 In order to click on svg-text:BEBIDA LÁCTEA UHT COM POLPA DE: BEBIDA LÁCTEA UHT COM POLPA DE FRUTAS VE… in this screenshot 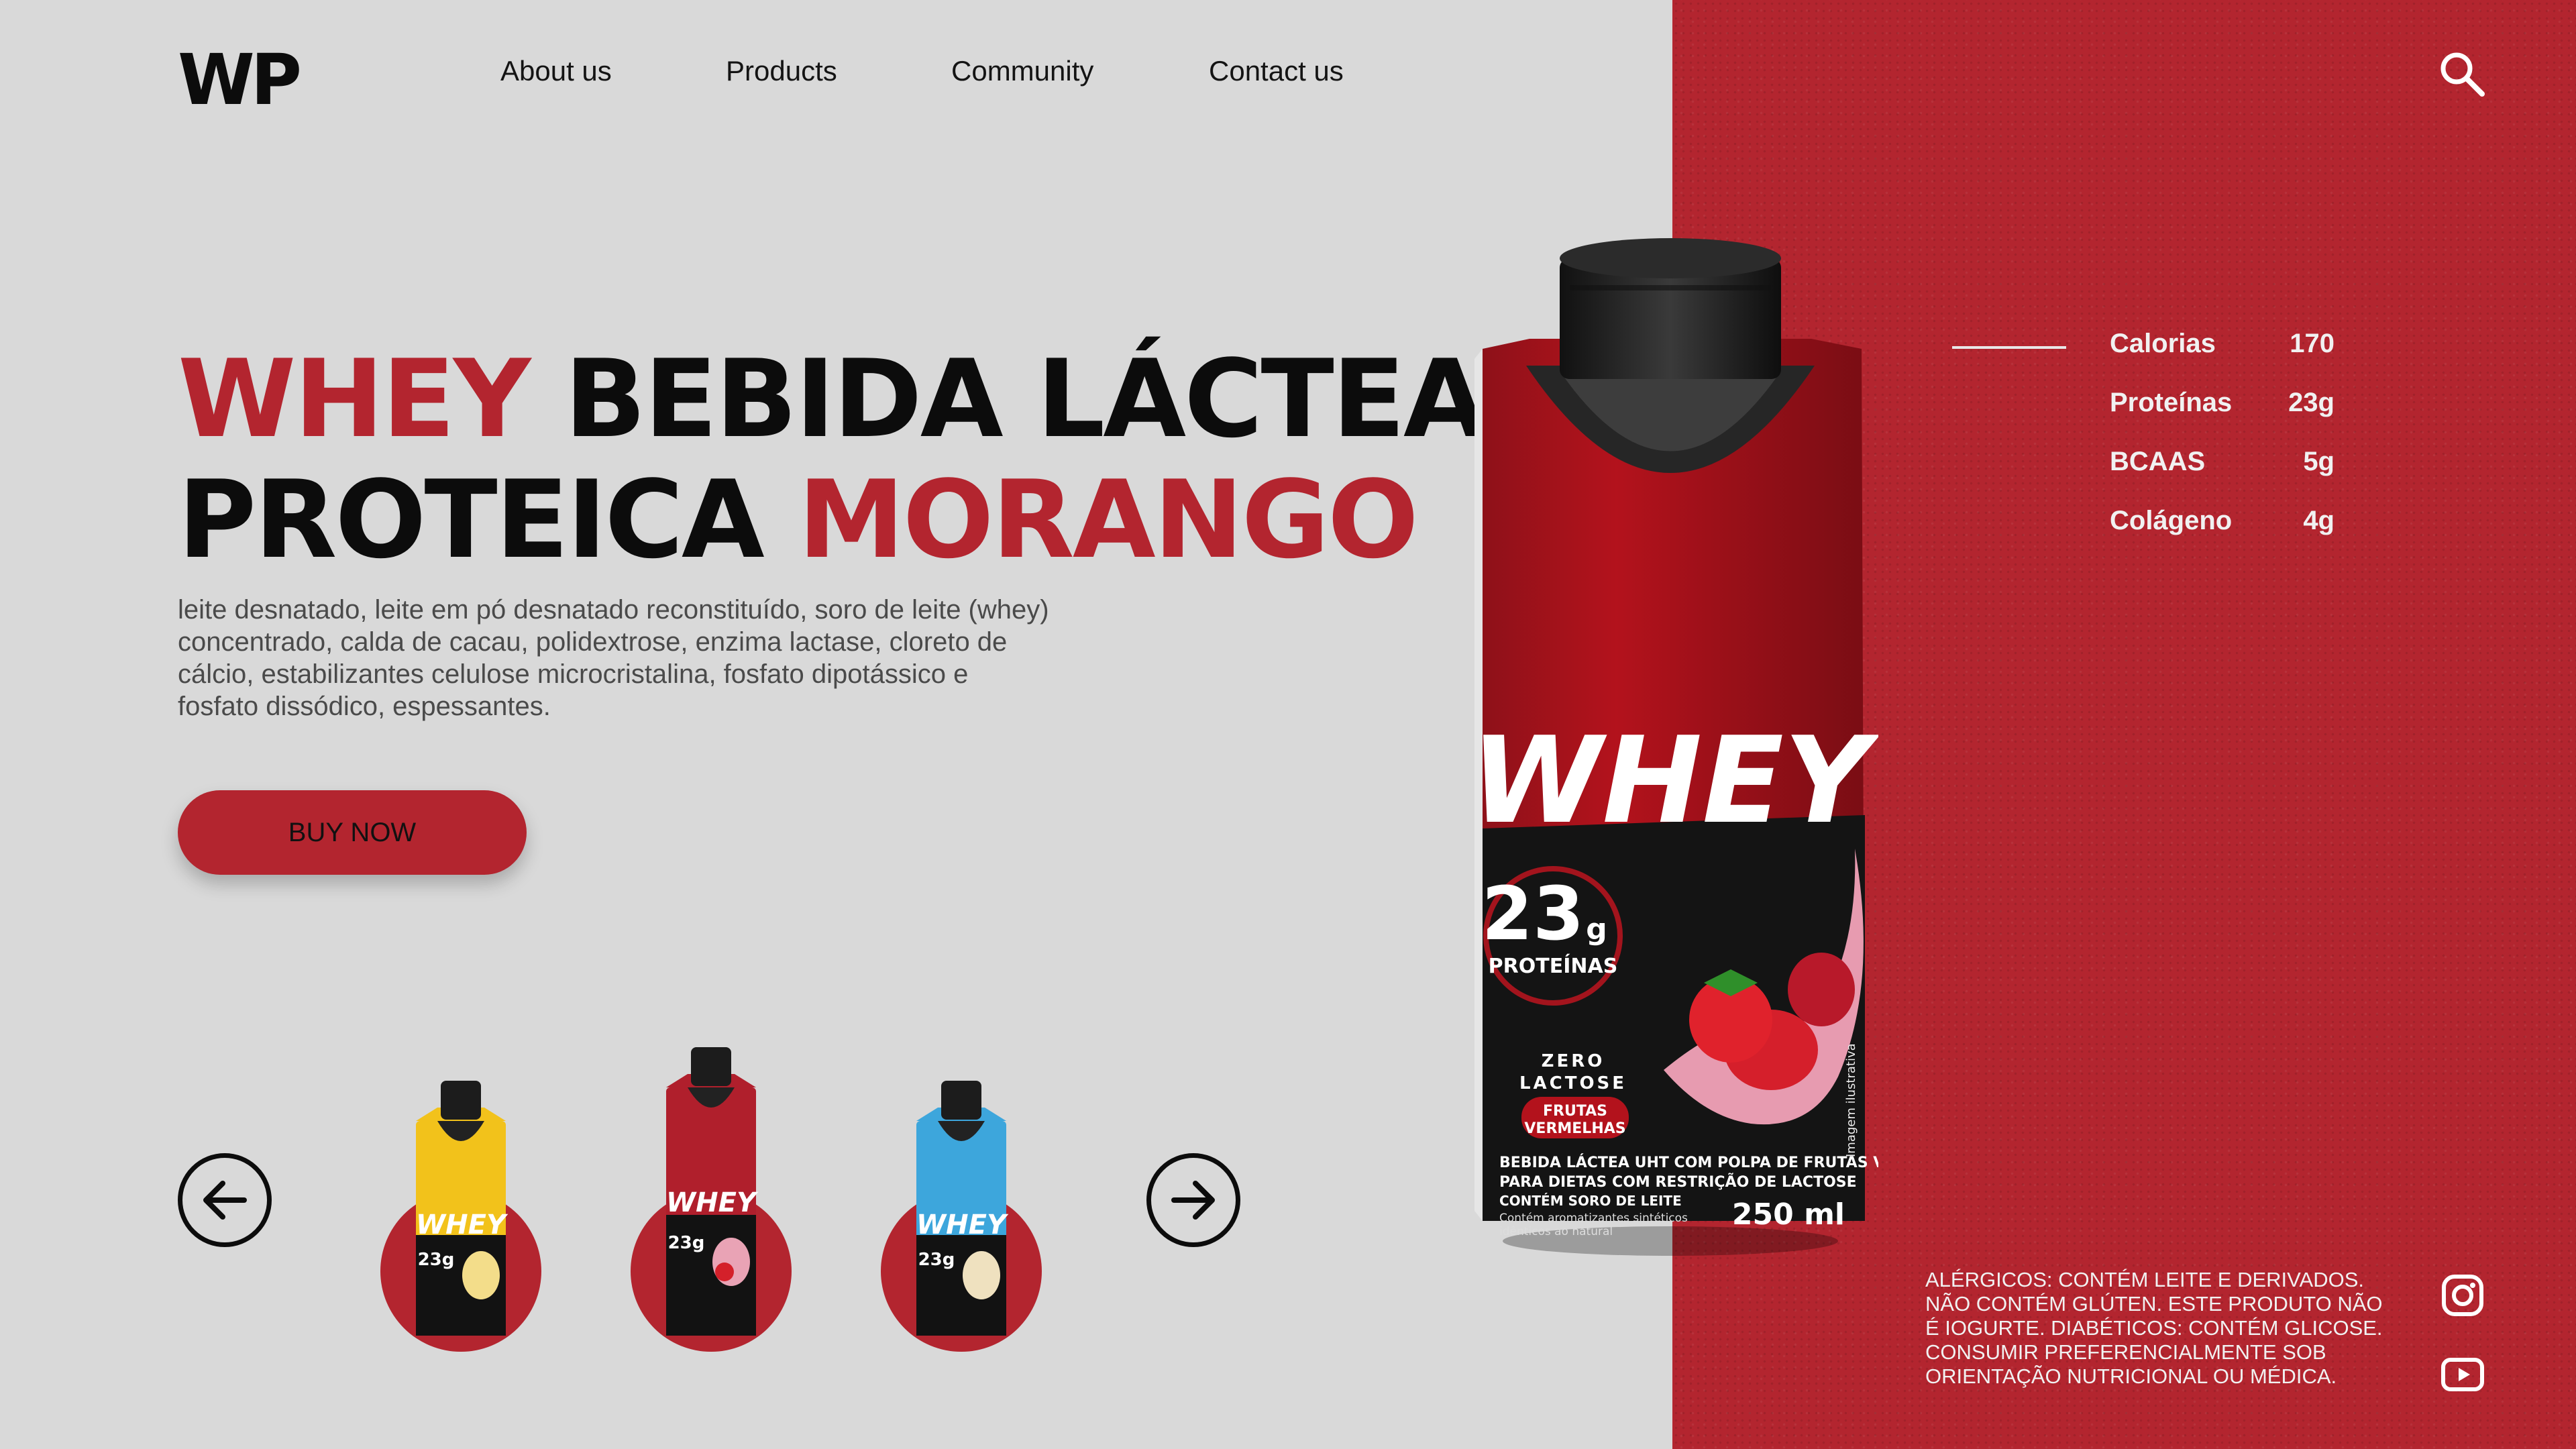, I will do `click(1688, 1162)`.